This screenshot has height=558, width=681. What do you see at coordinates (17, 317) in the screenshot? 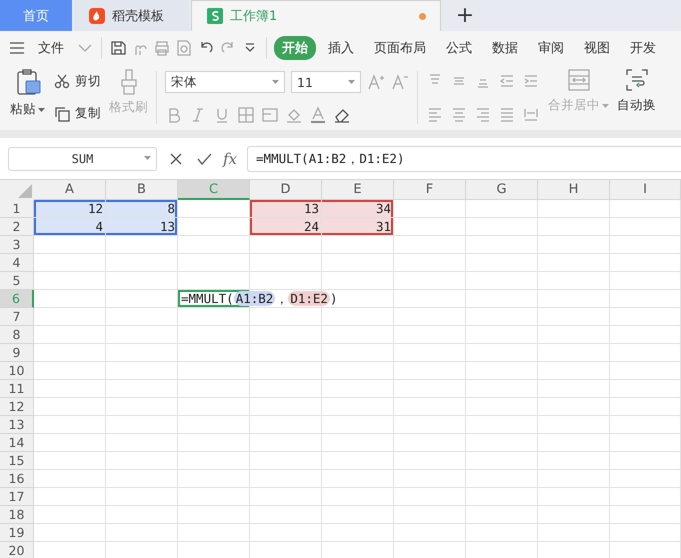
I see `row-header: 7` at bounding box center [17, 317].